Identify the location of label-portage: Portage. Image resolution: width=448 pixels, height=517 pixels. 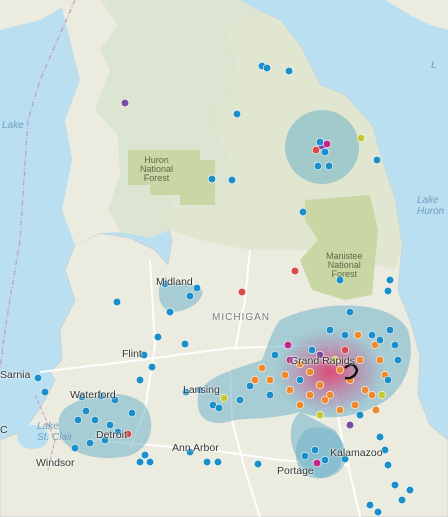
(295, 471).